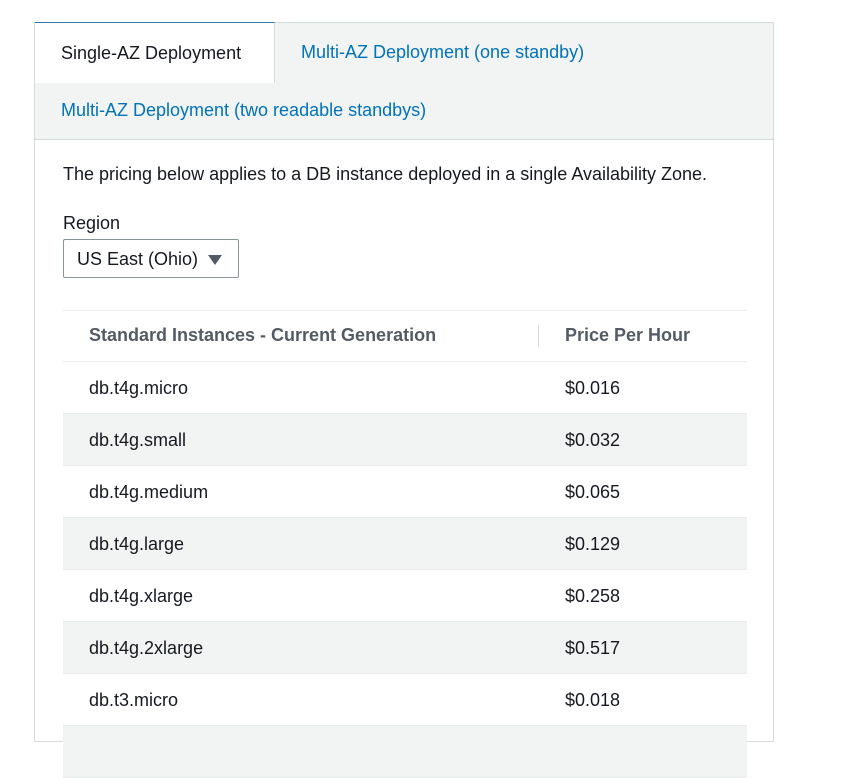  I want to click on table-row, so click(405, 752).